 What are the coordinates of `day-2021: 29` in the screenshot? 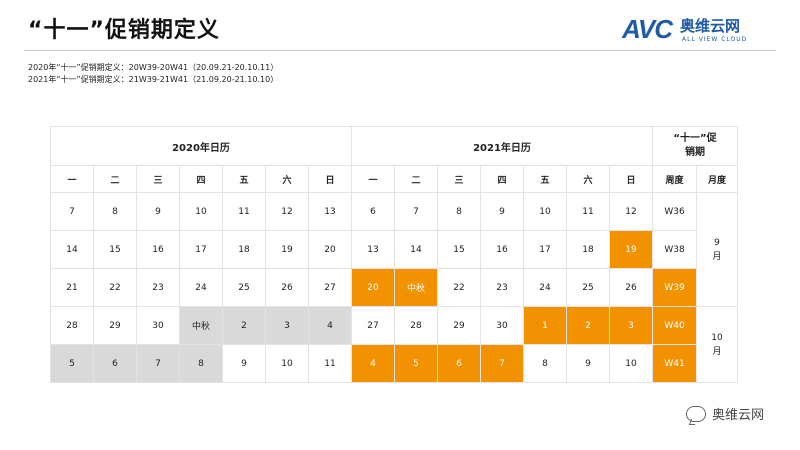 It's located at (459, 325).